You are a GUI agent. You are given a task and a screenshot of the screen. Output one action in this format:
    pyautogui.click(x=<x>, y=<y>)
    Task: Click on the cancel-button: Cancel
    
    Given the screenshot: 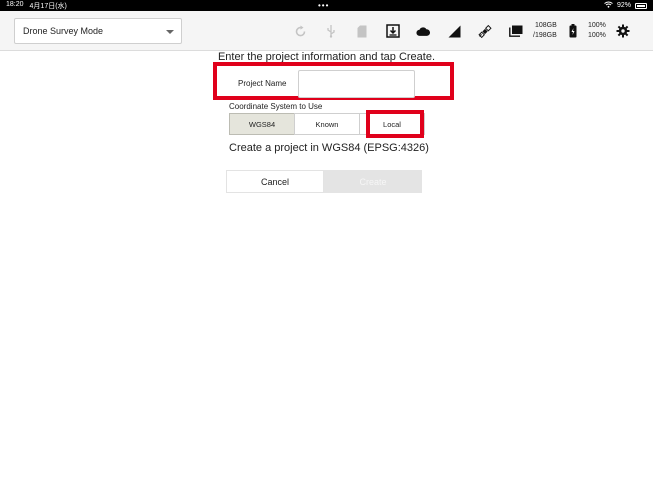 What is the action you would take?
    pyautogui.click(x=275, y=181)
    